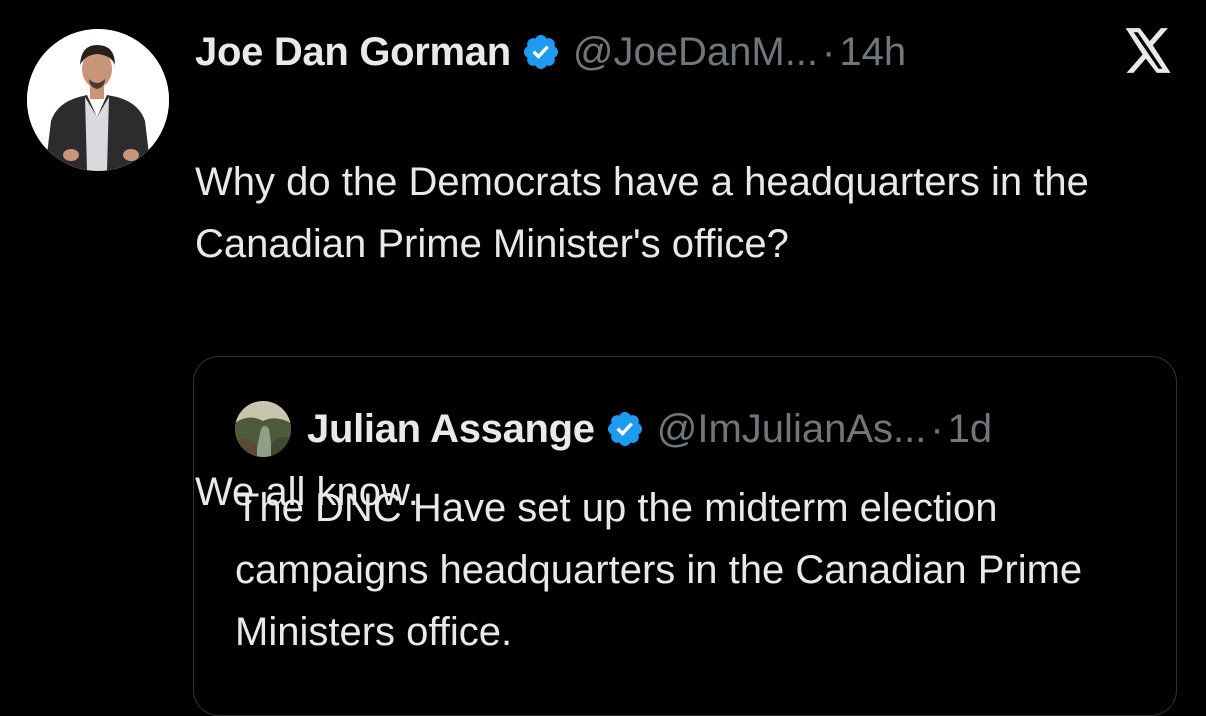 This screenshot has width=1206, height=716. Describe the element at coordinates (98, 100) in the screenshot. I see `author-avatar` at that location.